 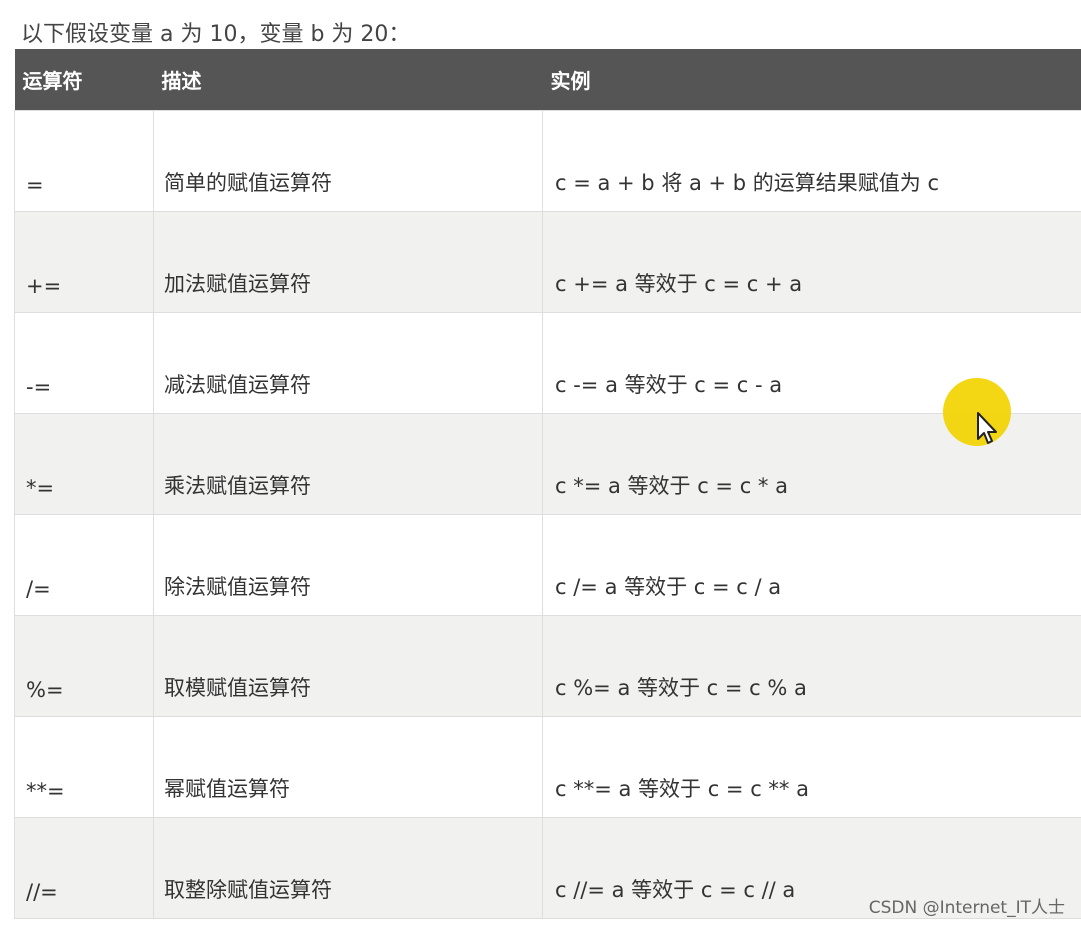 What do you see at coordinates (570, 80) in the screenshot?
I see `header-example: 实例` at bounding box center [570, 80].